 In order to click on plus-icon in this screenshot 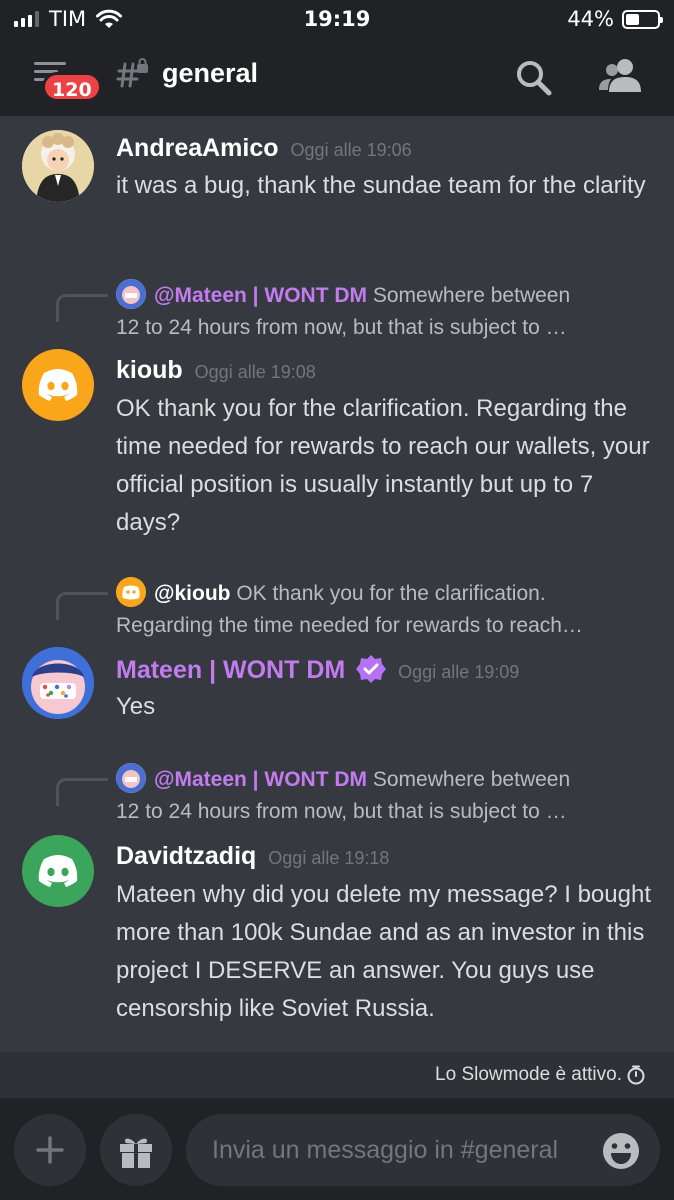, I will do `click(50, 1150)`.